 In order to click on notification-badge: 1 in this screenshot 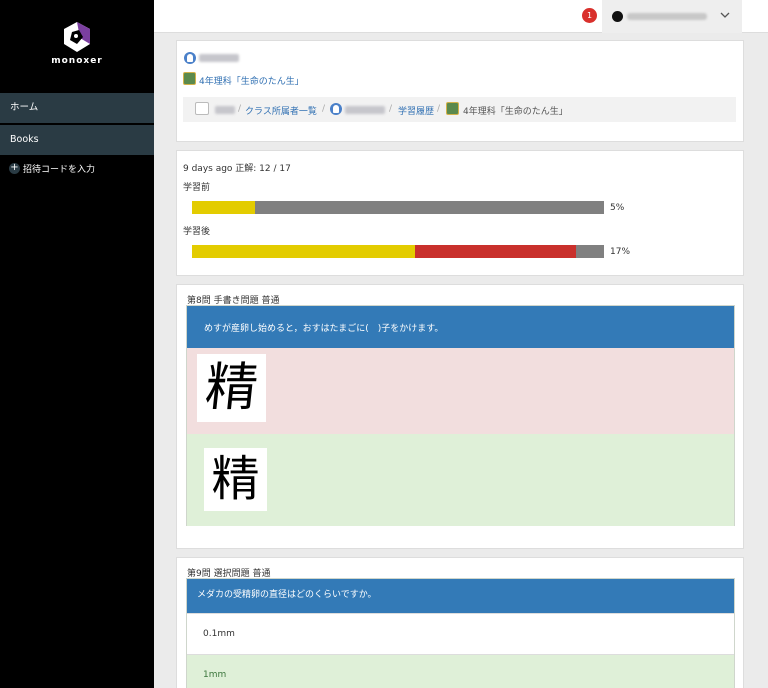, I will do `click(589, 15)`.